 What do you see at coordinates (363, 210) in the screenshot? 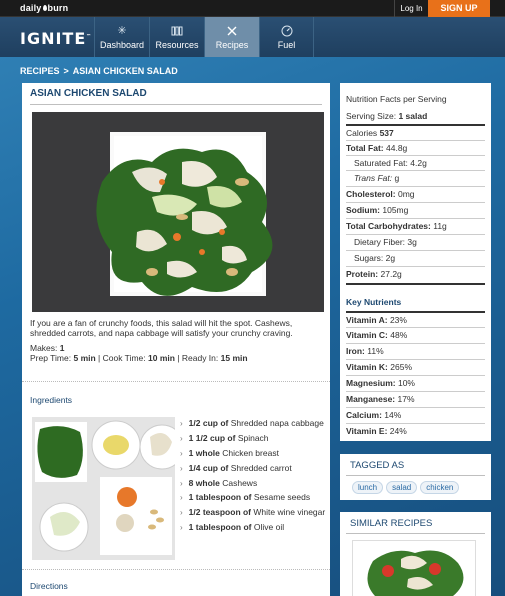
I see `nutrient-label: Sodium:` at bounding box center [363, 210].